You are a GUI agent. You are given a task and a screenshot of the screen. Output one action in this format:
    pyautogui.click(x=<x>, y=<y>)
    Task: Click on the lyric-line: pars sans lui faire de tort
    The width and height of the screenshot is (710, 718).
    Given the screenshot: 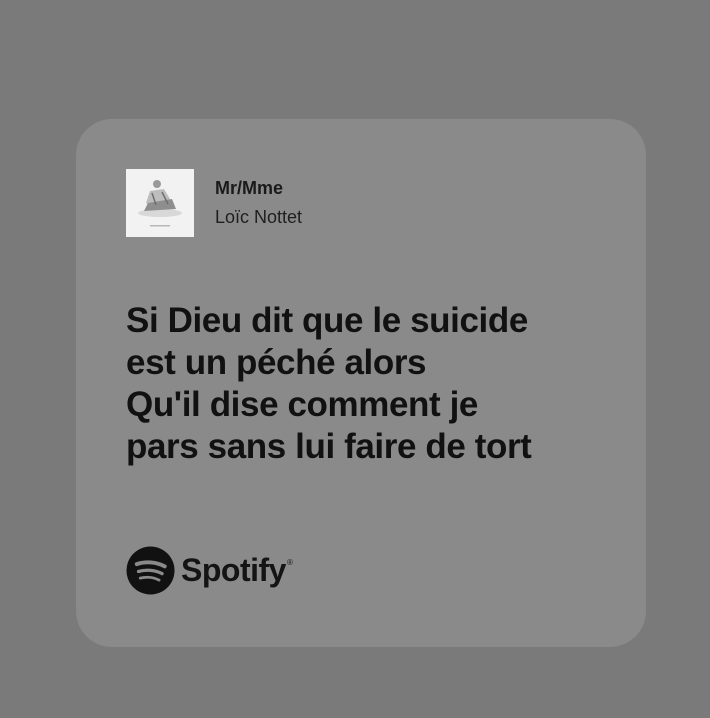 What is the action you would take?
    pyautogui.click(x=329, y=446)
    